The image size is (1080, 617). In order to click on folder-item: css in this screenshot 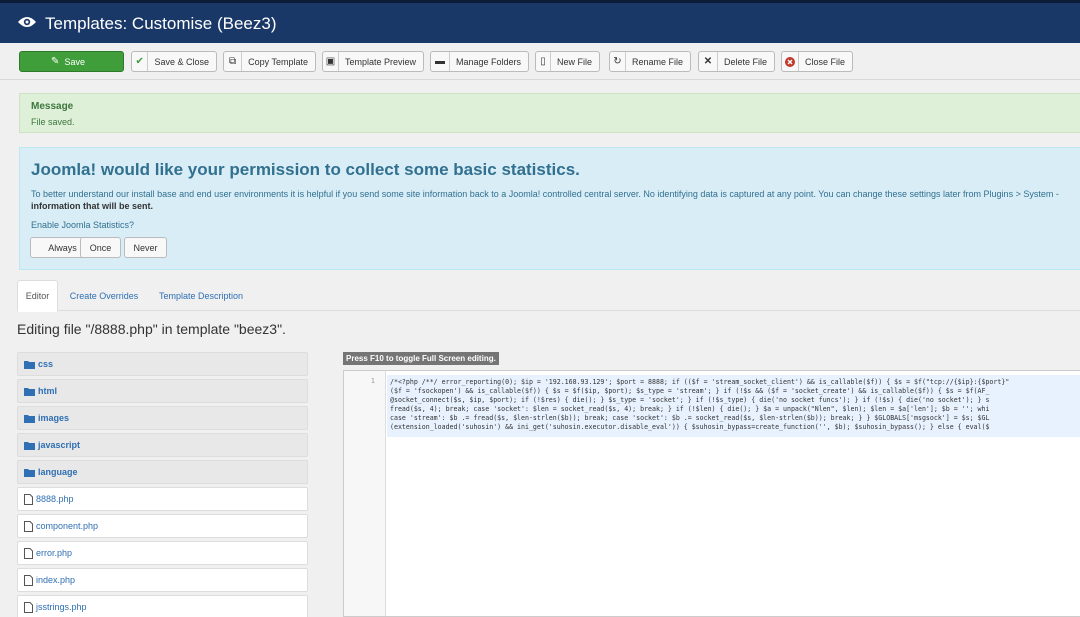, I will do `click(162, 364)`.